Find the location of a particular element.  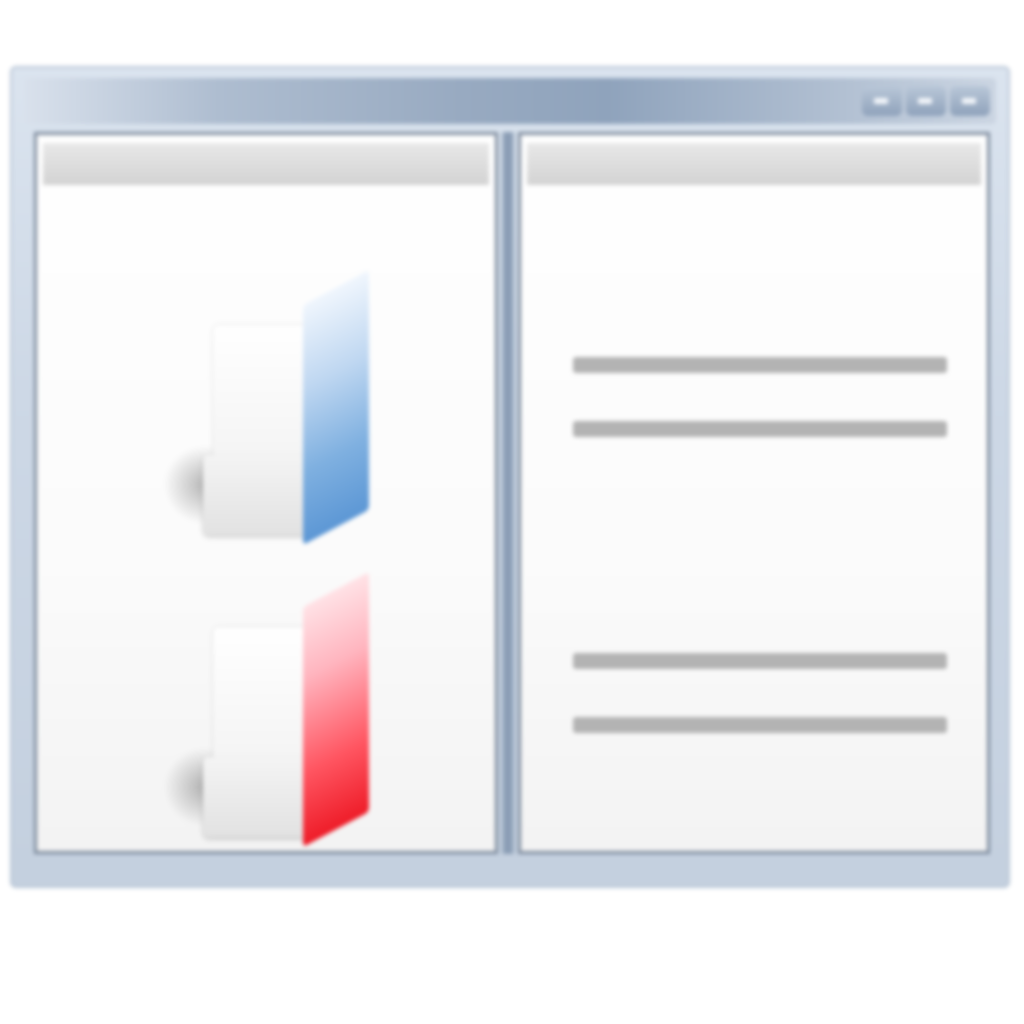

blue-folder-icon is located at coordinates (266, 412).